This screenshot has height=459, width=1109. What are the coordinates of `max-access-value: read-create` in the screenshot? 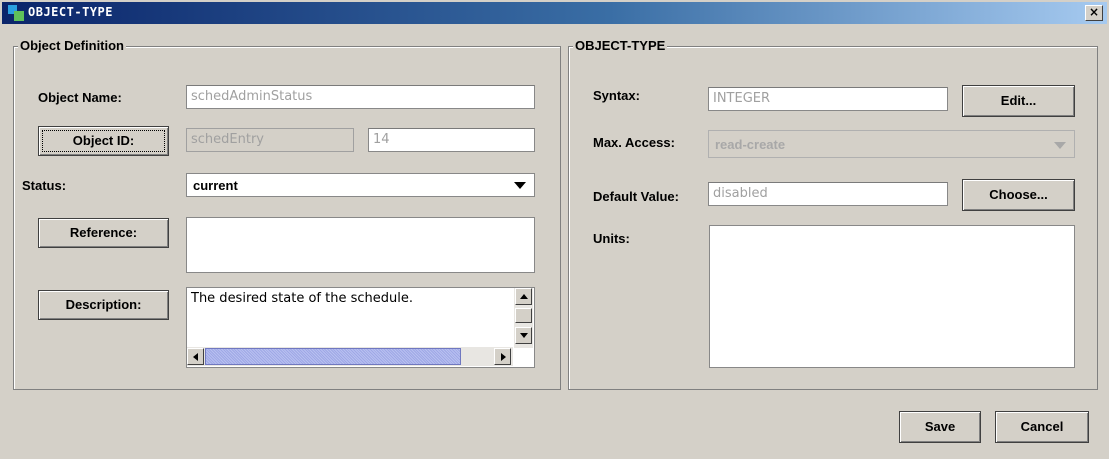 It's located at (750, 144).